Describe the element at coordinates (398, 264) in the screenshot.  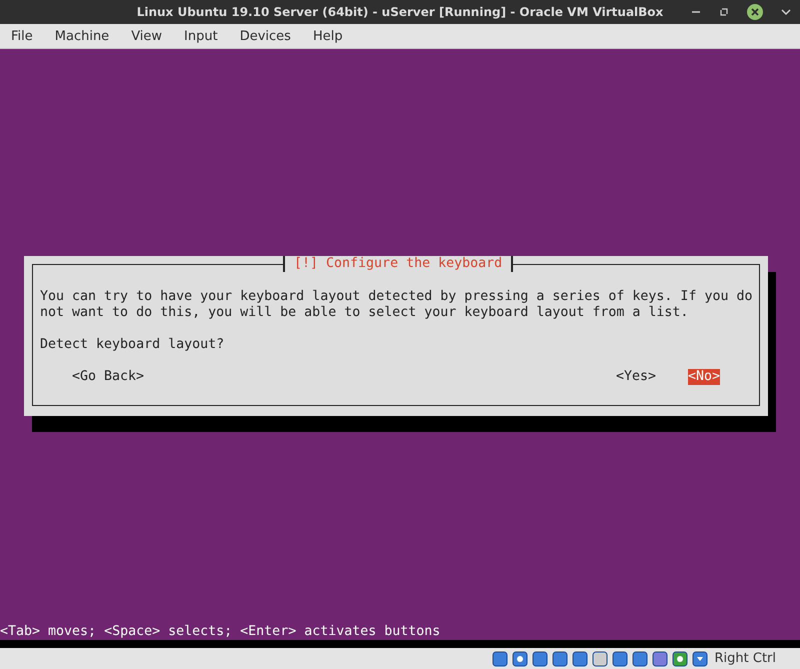
I see `dialog-title: [!] Configure the keyboard` at that location.